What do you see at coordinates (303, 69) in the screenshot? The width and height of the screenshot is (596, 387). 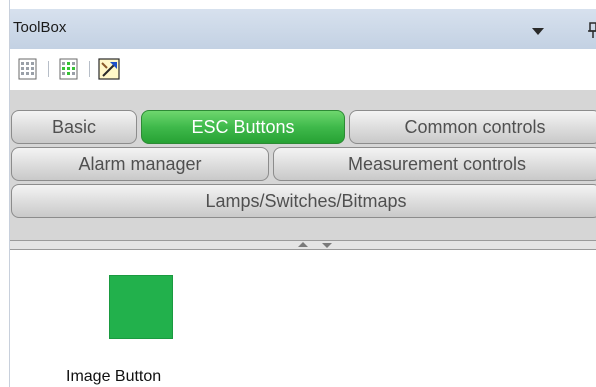 I see `toolbar` at bounding box center [303, 69].